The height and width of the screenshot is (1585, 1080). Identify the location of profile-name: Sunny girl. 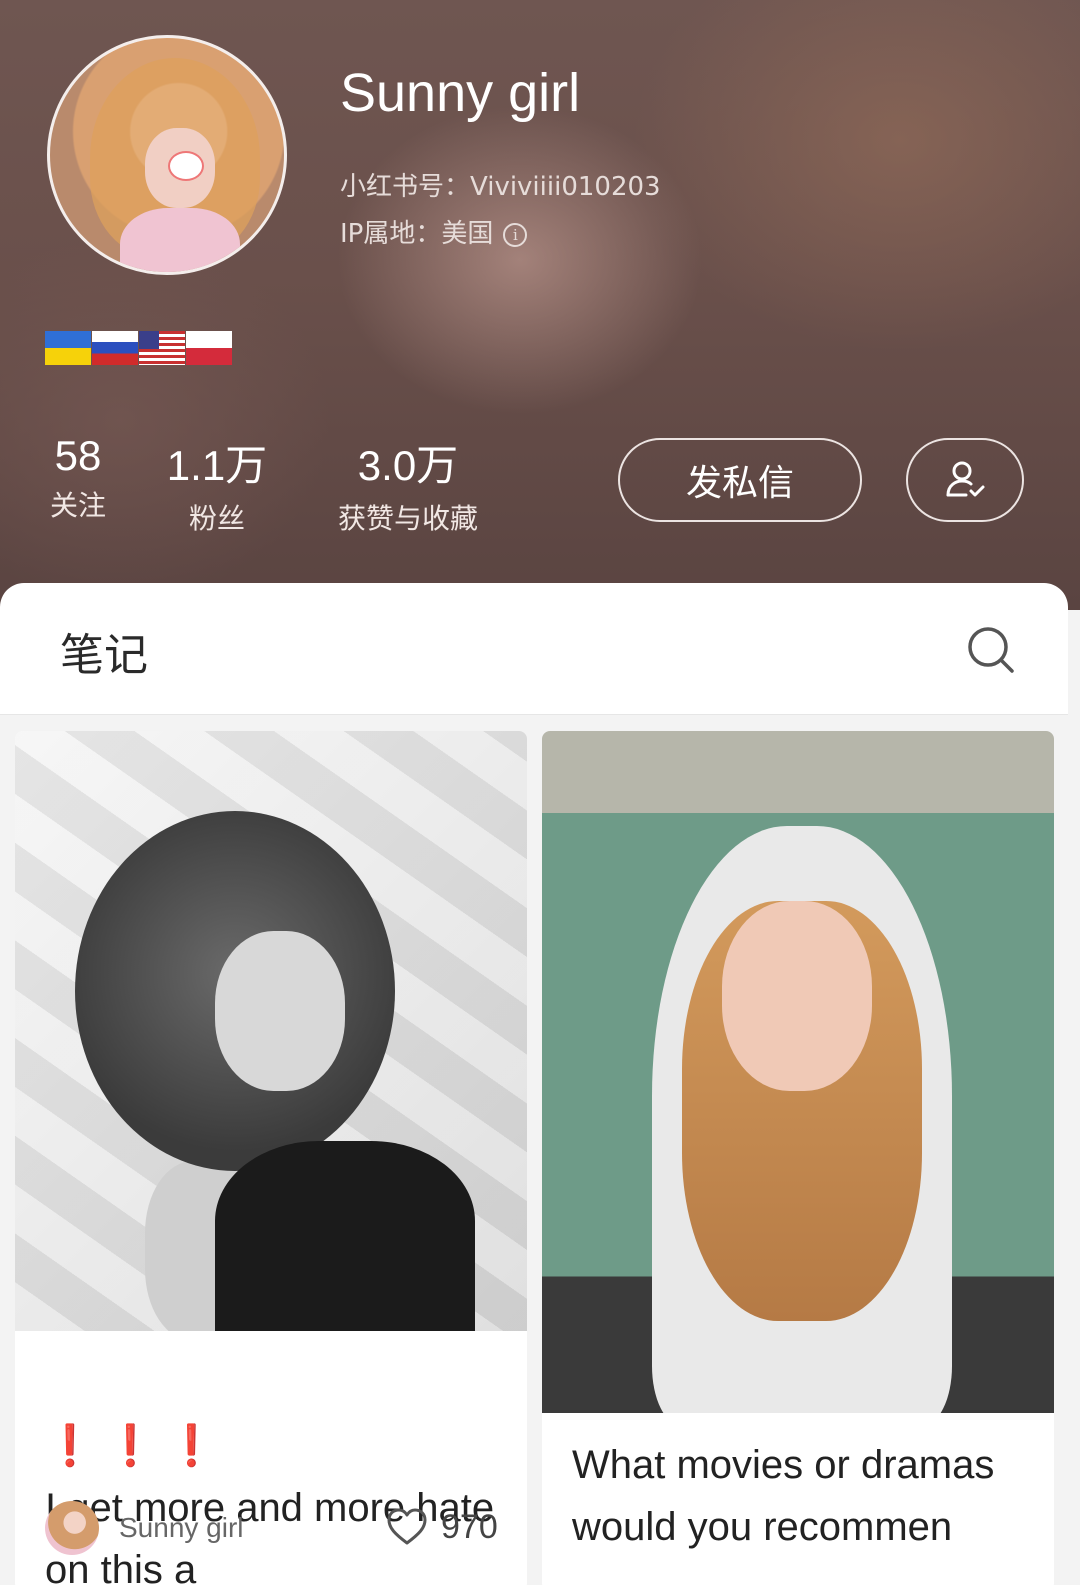
(460, 93).